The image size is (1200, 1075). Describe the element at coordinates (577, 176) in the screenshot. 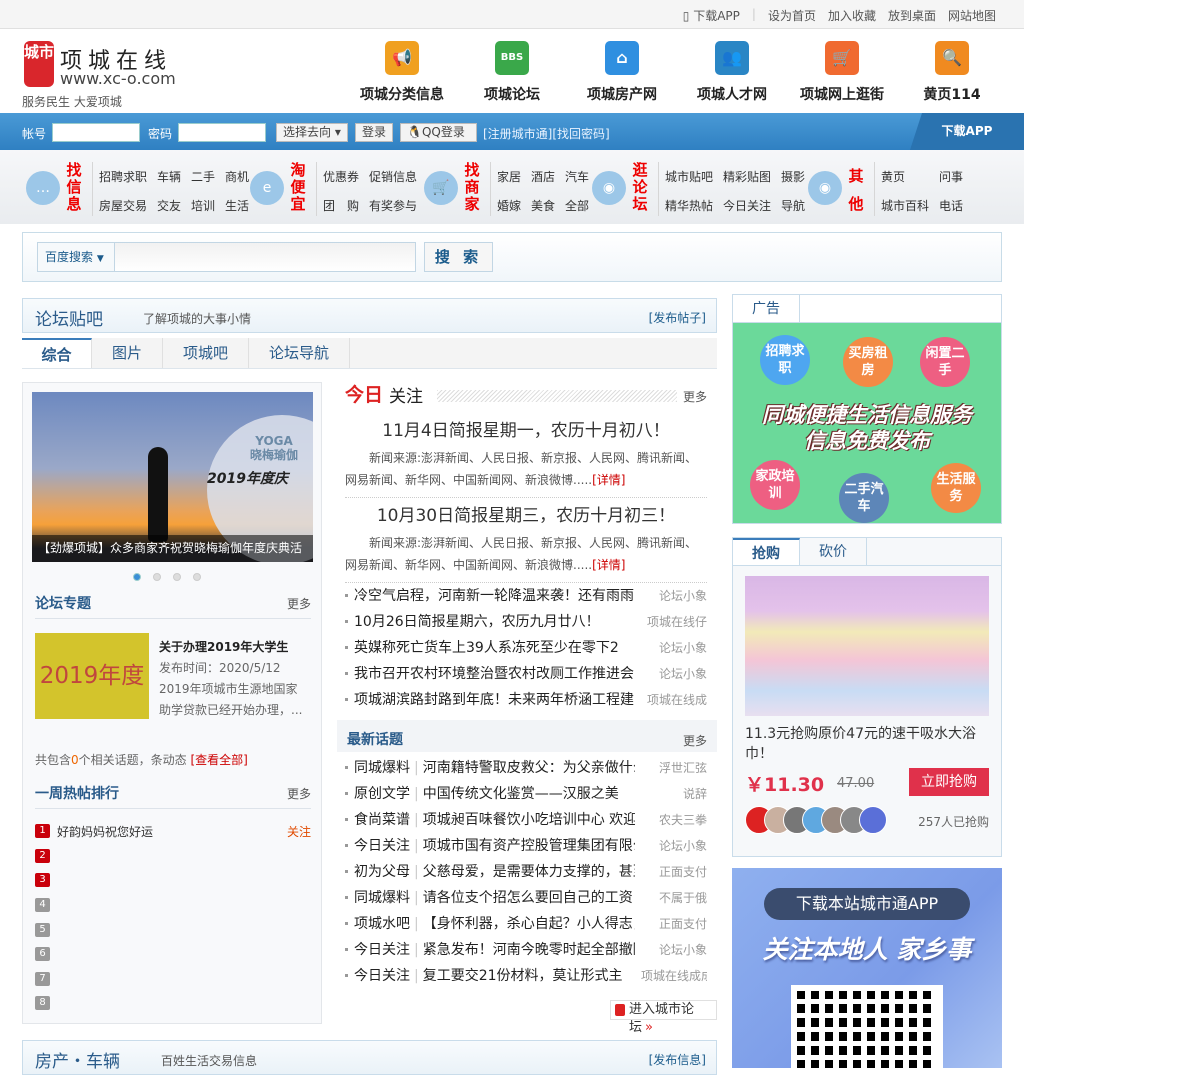

I see `category-link: 汽车` at that location.